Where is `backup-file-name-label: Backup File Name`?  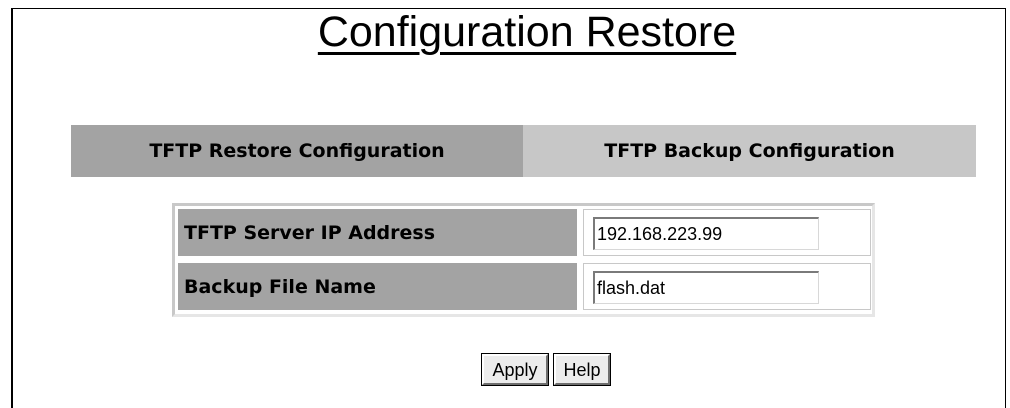
backup-file-name-label: Backup File Name is located at coordinates (377, 286).